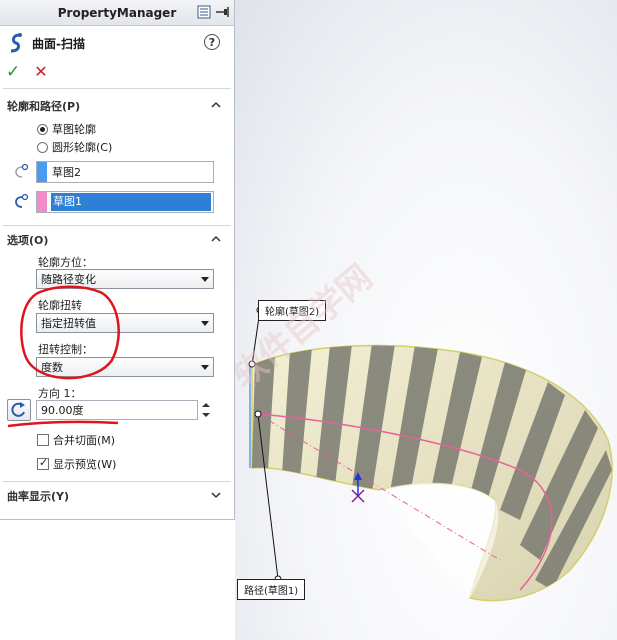  I want to click on pin-icon, so click(222, 12).